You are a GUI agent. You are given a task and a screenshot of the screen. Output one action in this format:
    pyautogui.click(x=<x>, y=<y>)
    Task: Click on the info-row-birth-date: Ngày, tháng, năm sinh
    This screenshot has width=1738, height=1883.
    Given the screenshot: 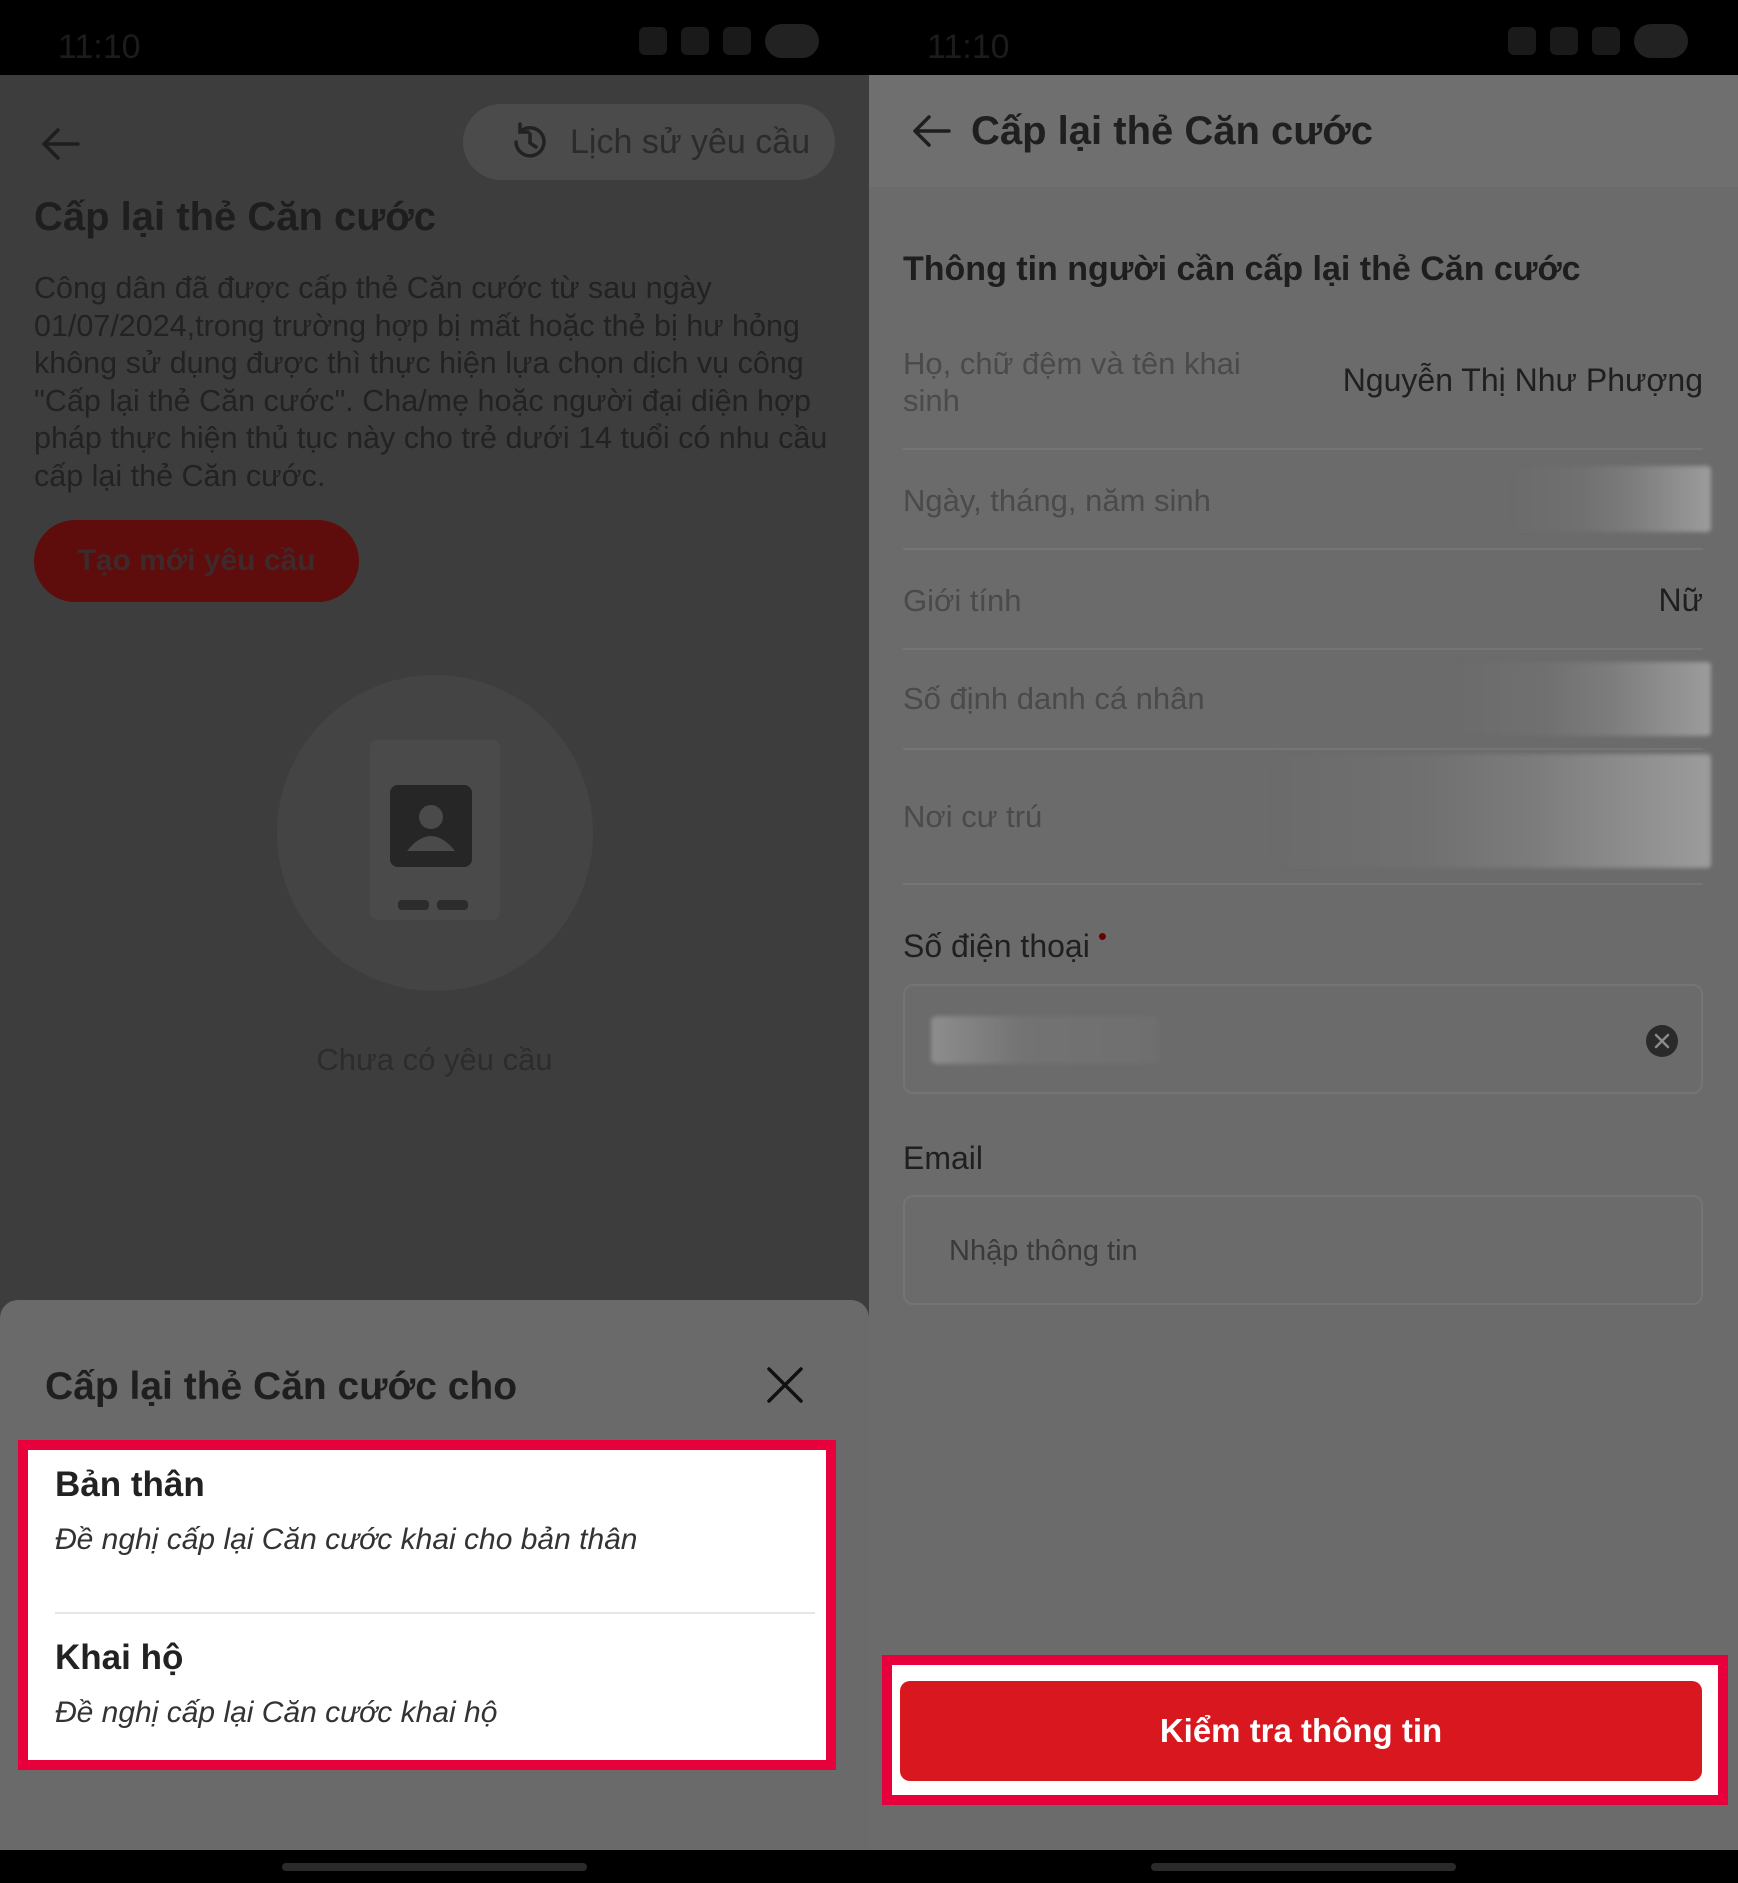 What is the action you would take?
    pyautogui.click(x=1307, y=500)
    